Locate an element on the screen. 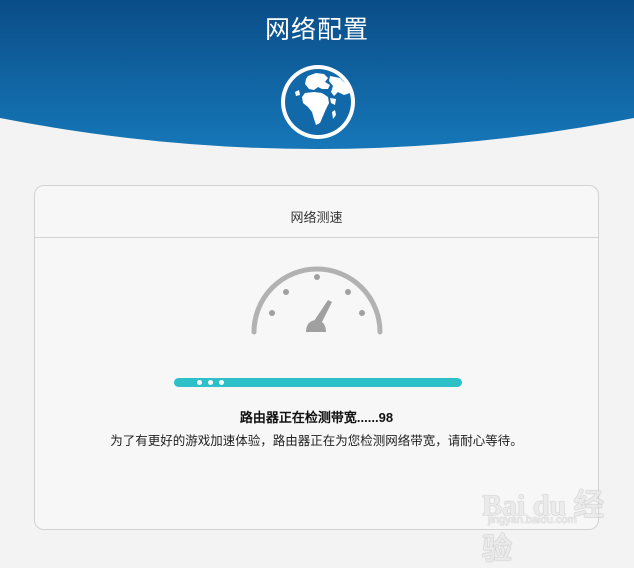  baidu-watermark: Bai du 经验 jingyan.baidu.com is located at coordinates (557, 523).